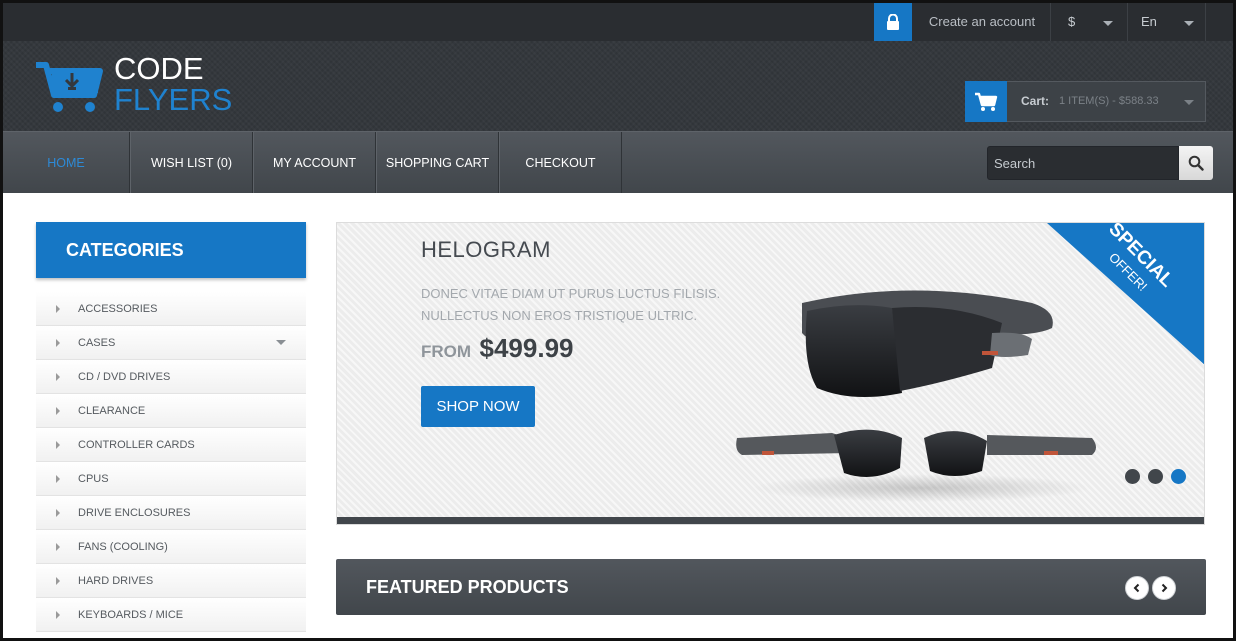 The image size is (1236, 641). Describe the element at coordinates (171, 309) in the screenshot. I see `category-item: ACCESSORIES` at that location.